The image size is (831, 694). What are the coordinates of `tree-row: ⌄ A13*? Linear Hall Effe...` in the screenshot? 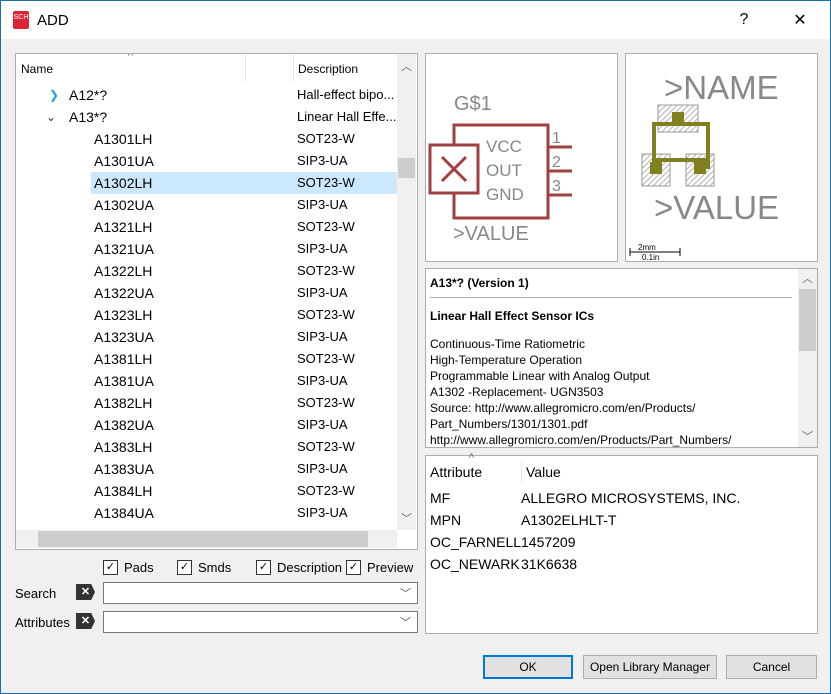 It's located at (206, 117).